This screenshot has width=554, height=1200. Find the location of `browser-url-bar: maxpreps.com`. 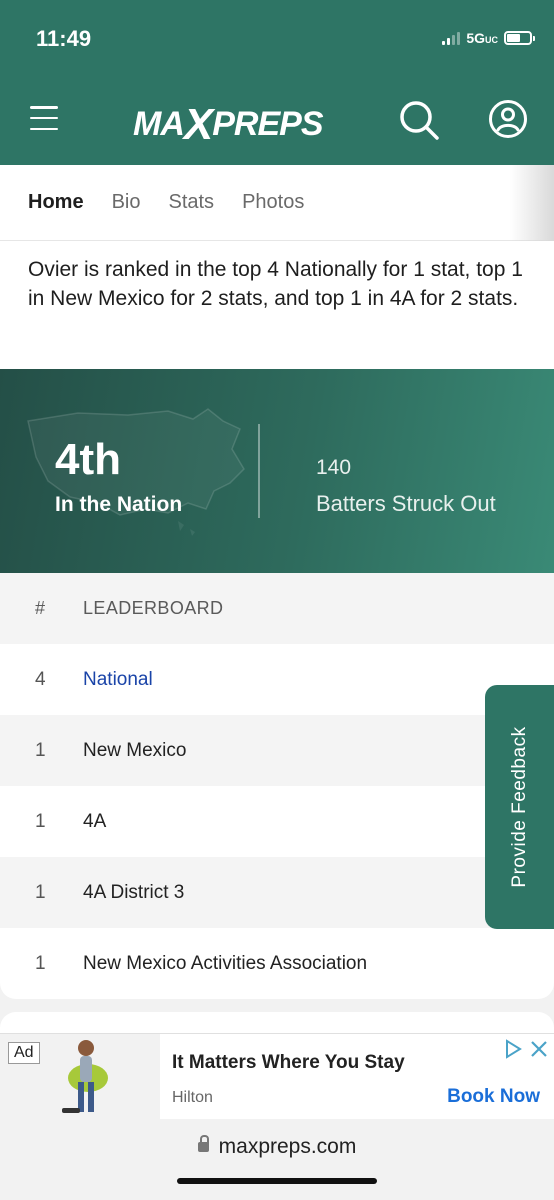

browser-url-bar: maxpreps.com is located at coordinates (277, 1159).